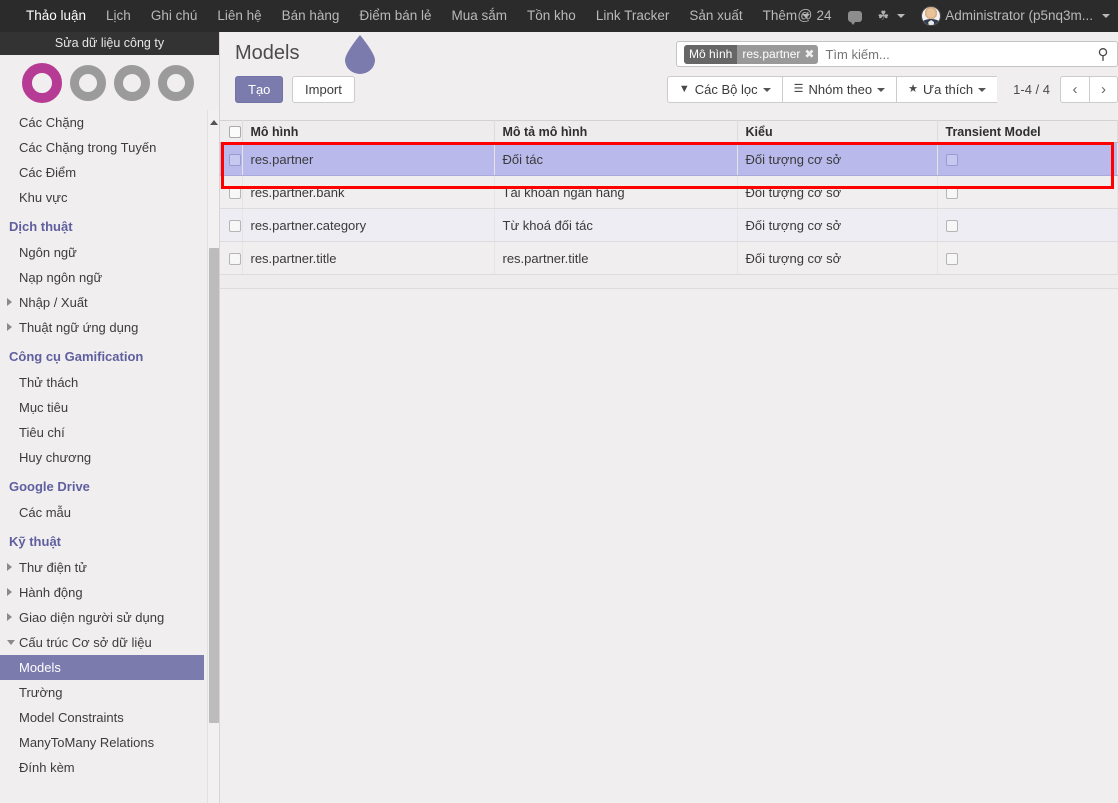  Describe the element at coordinates (109, 407) in the screenshot. I see `sidebar-item-muc-tieu: Mục tiêu` at that location.